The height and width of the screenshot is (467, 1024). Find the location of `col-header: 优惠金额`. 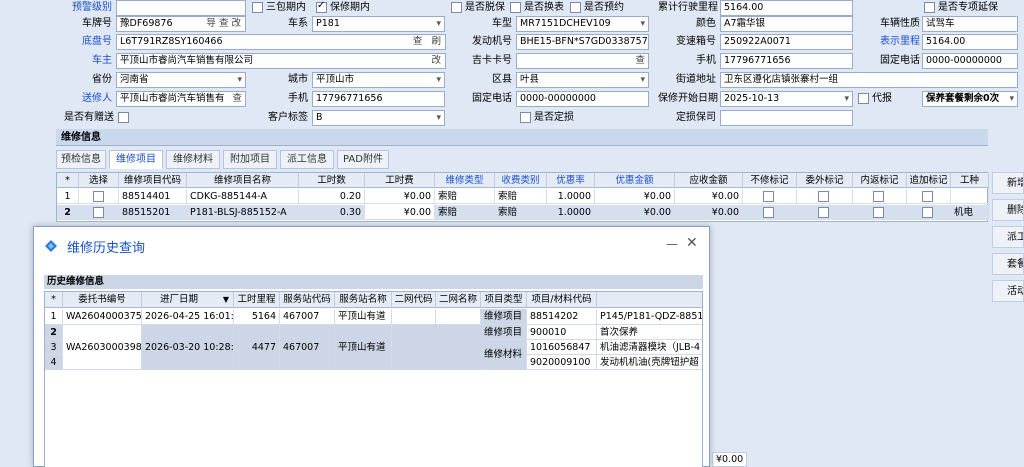

col-header: 优惠金额 is located at coordinates (635, 180).